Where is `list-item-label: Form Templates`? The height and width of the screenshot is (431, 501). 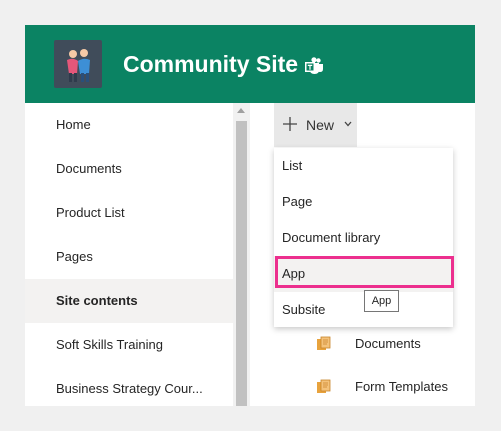
list-item-label: Form Templates is located at coordinates (401, 386).